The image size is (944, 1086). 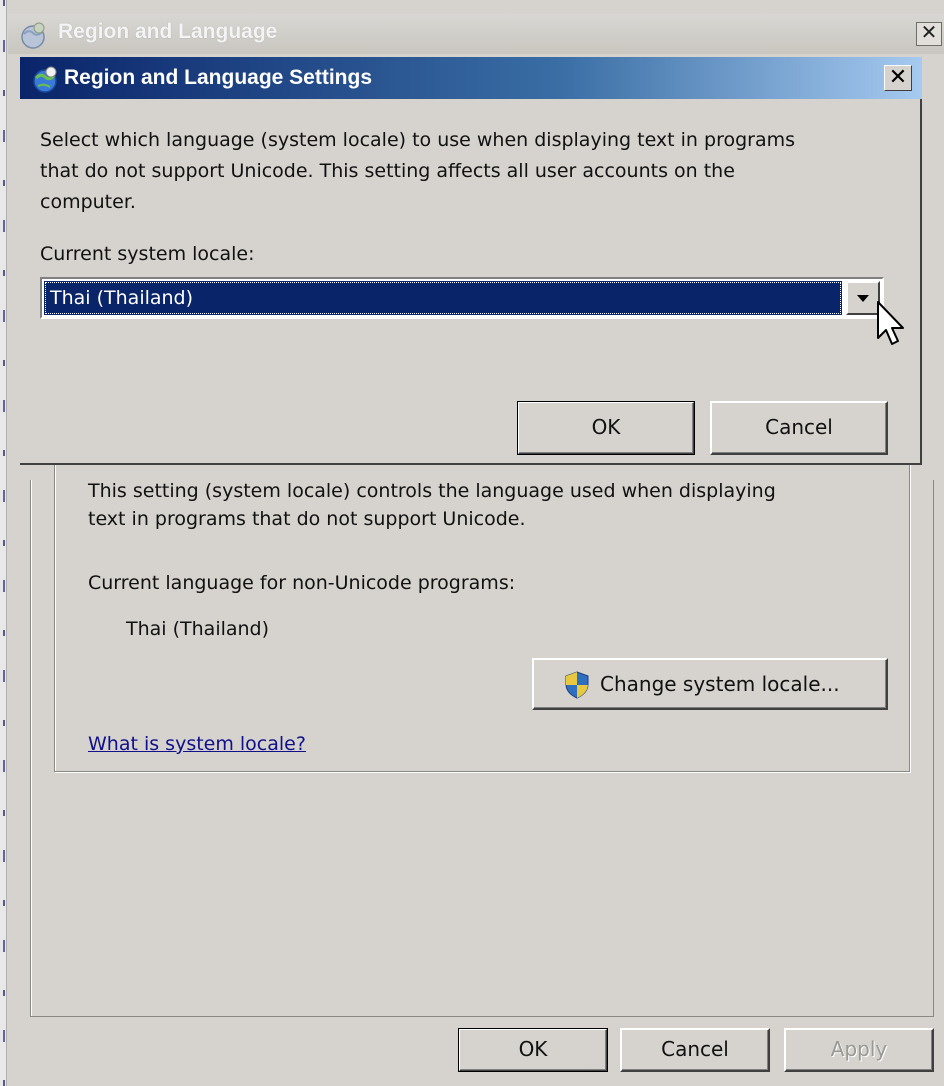 What do you see at coordinates (898, 78) in the screenshot?
I see `dialog-close-button: ✕` at bounding box center [898, 78].